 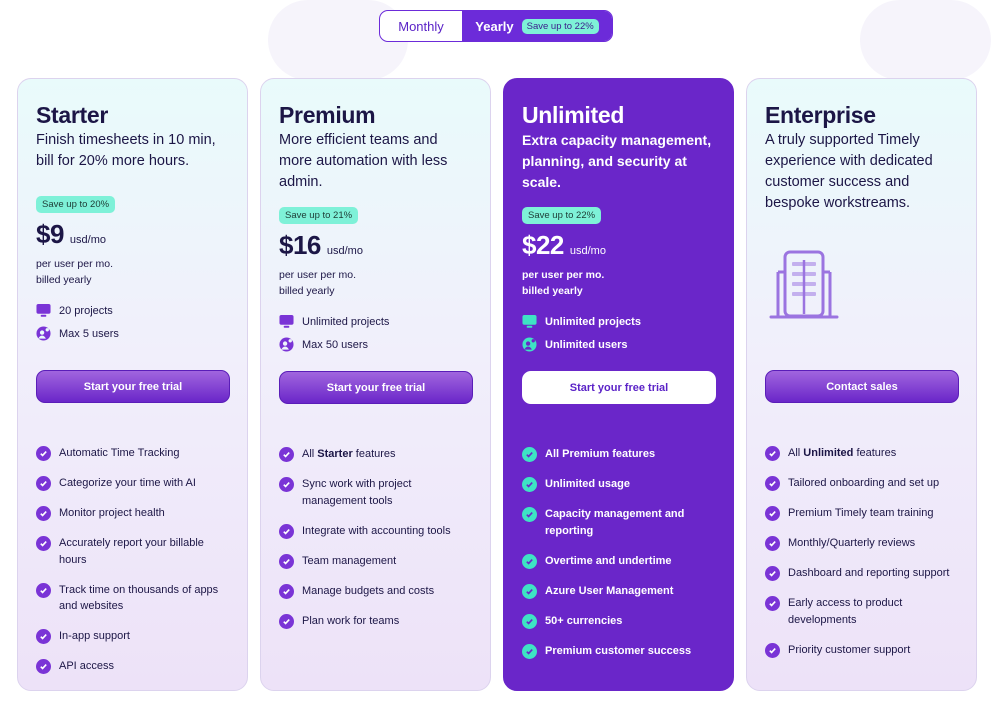 I want to click on feature-text: Monitor project health, so click(x=112, y=513).